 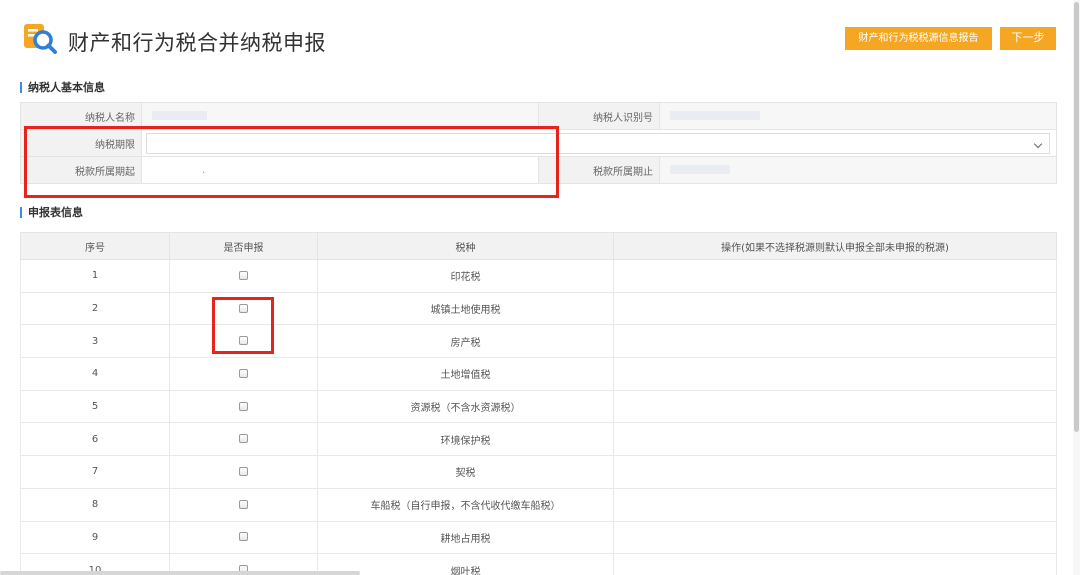 What do you see at coordinates (465, 504) in the screenshot?
I see `tax-type-name: 车船税（自行申报，不含代收代缴车船税）` at bounding box center [465, 504].